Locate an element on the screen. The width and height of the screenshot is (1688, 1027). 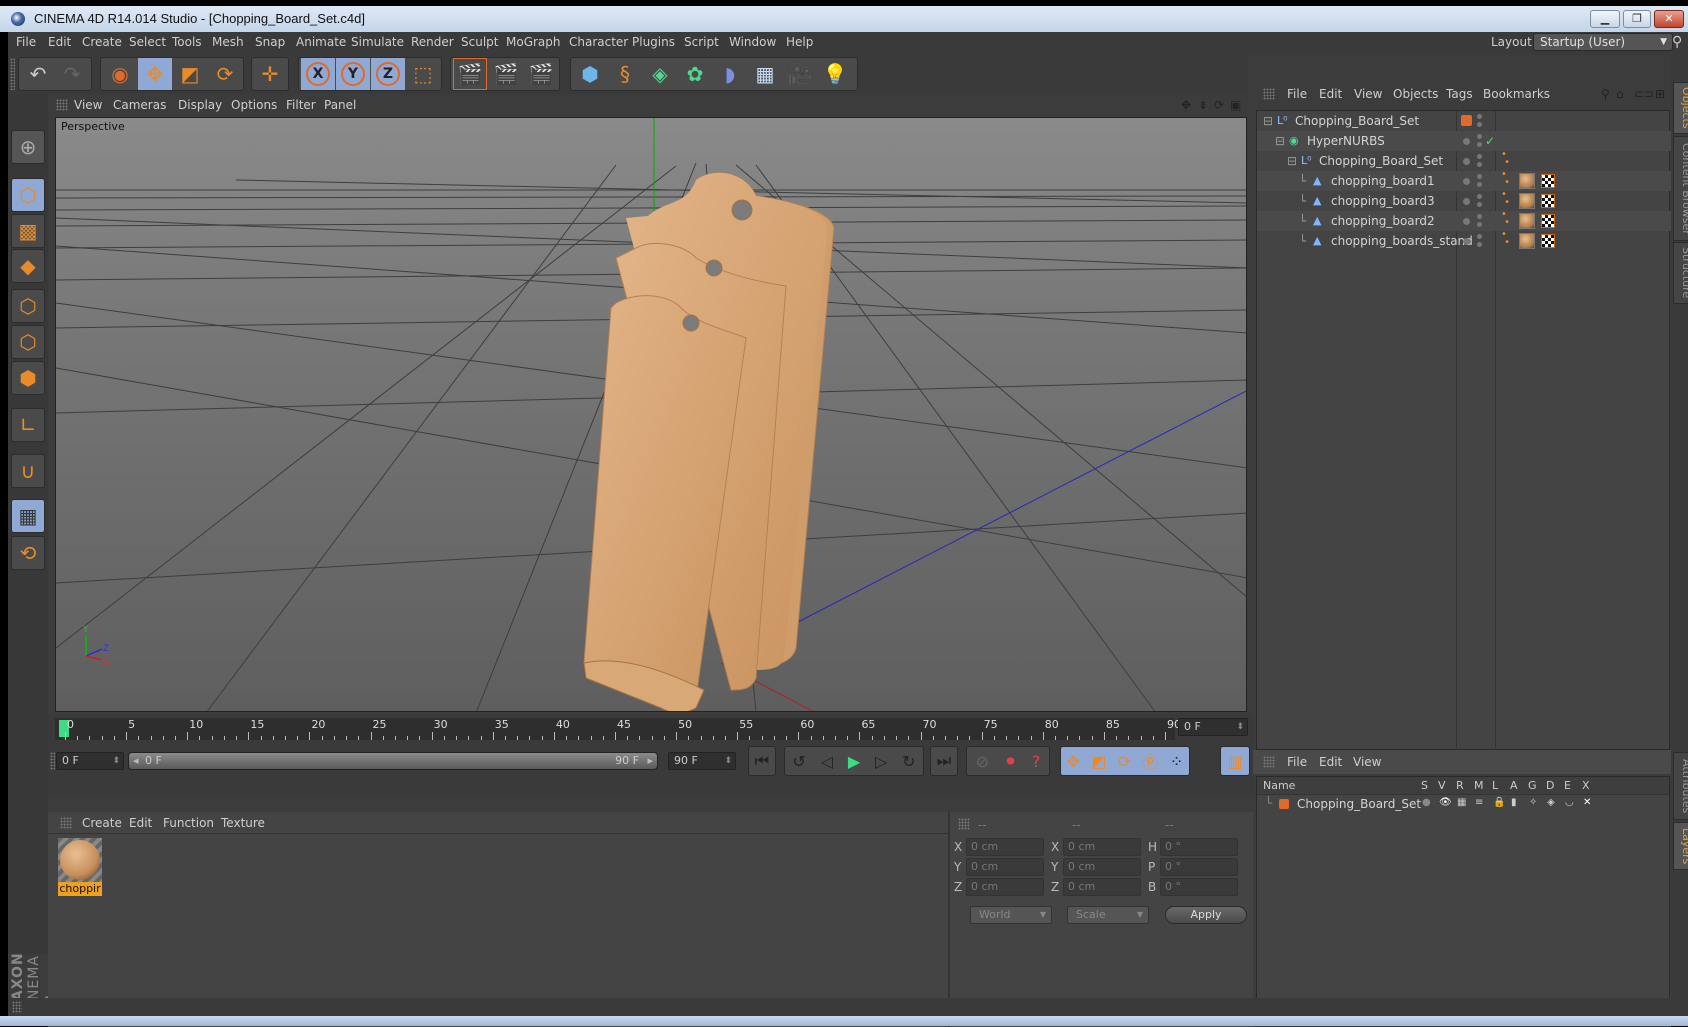
end-frame-field: 90 F ⬍ is located at coordinates (702, 761).